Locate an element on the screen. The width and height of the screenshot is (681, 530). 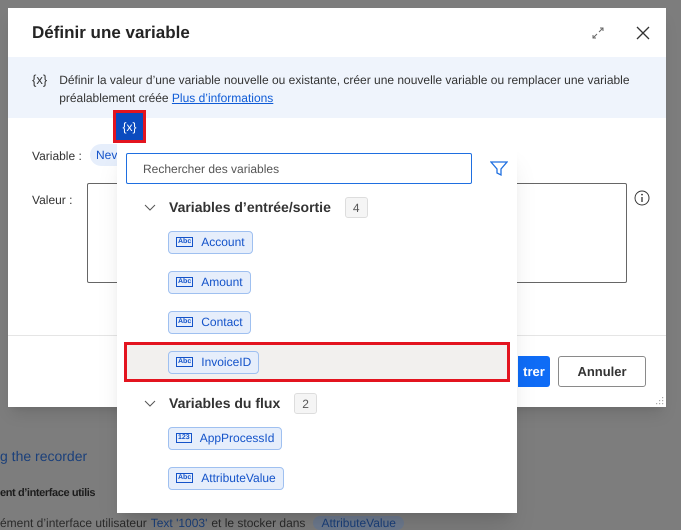
action-description: ément d’interface utilisateur is located at coordinates (73, 523).